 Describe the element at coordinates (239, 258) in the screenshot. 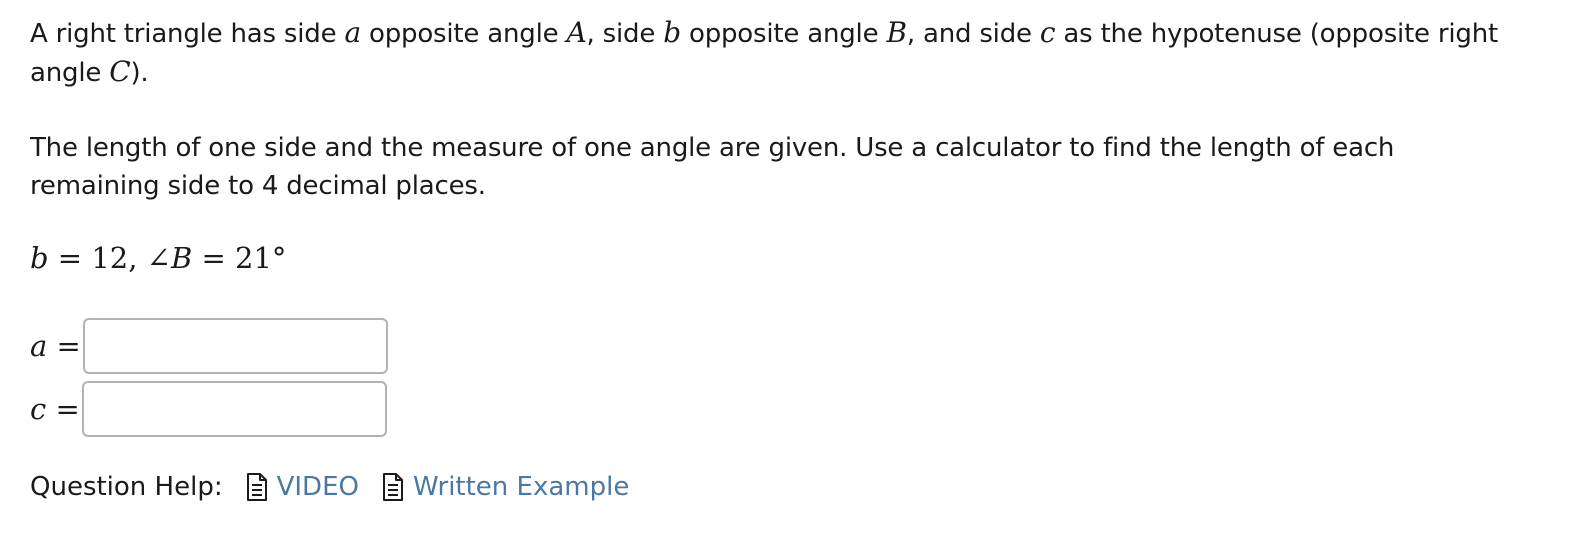

I see `given-angle-value: = 21°` at that location.